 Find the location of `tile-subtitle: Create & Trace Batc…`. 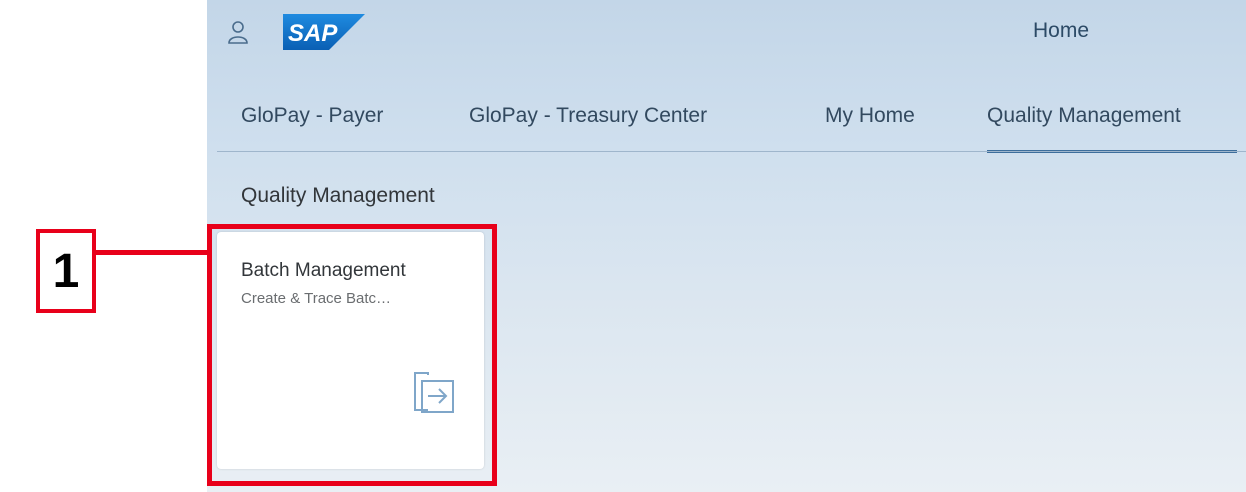

tile-subtitle: Create & Trace Batc… is located at coordinates (316, 298).